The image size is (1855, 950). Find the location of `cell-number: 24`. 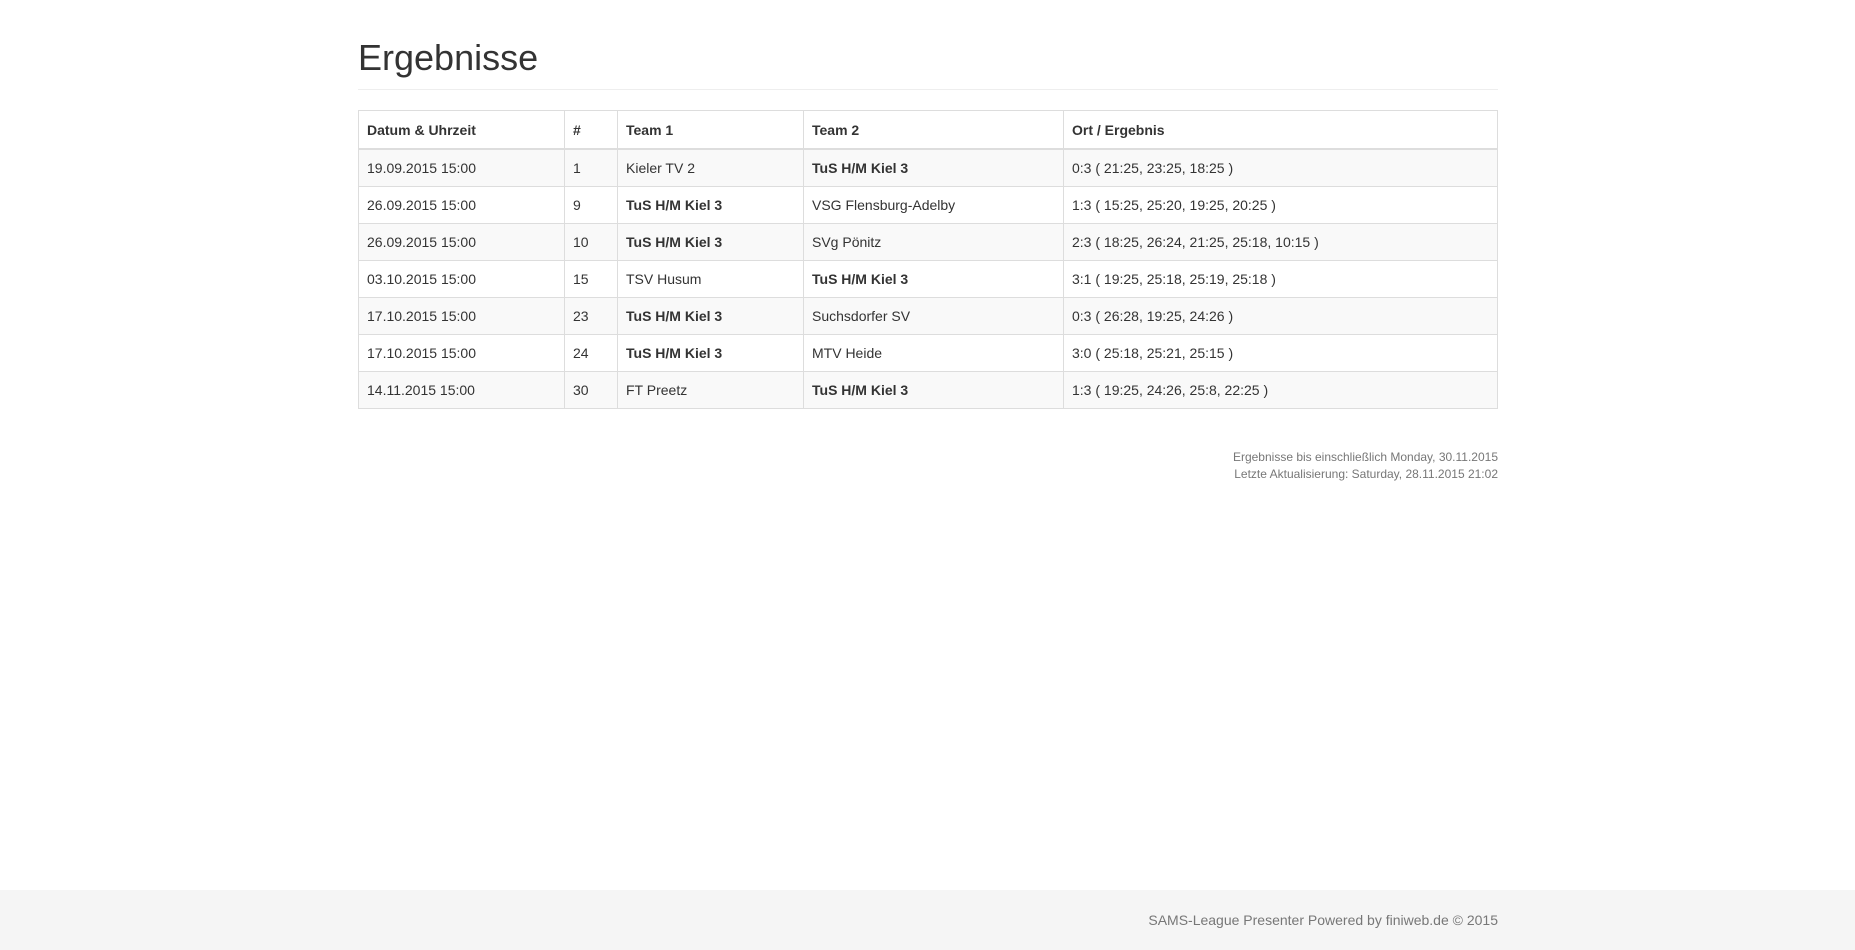

cell-number: 24 is located at coordinates (591, 353).